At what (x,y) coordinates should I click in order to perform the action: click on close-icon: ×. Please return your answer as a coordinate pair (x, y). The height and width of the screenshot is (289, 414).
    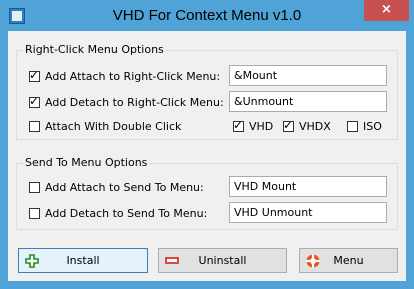
    Looking at the image, I should click on (386, 9).